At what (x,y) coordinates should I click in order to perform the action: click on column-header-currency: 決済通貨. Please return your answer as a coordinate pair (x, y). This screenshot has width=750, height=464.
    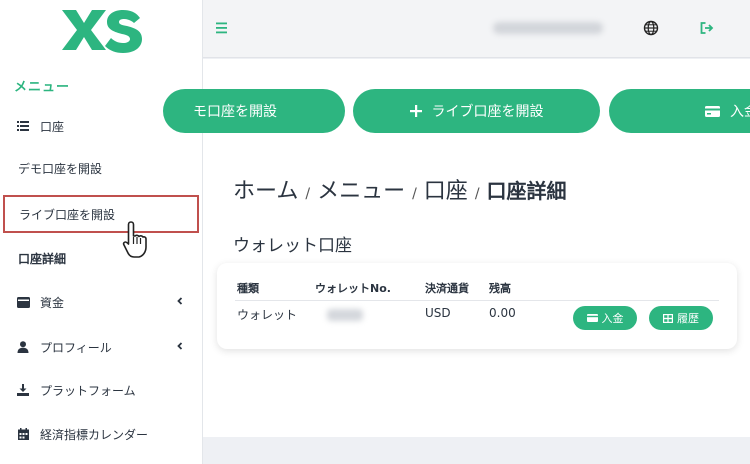
    Looking at the image, I should click on (447, 288).